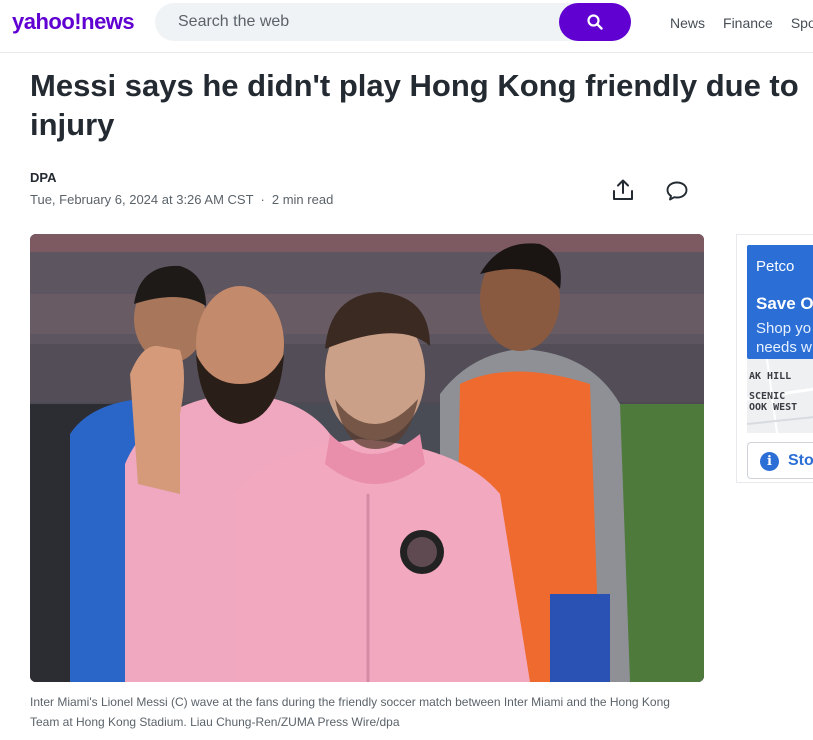 This screenshot has height=740, width=813. What do you see at coordinates (784, 347) in the screenshot?
I see `ad-body-line: needs w` at bounding box center [784, 347].